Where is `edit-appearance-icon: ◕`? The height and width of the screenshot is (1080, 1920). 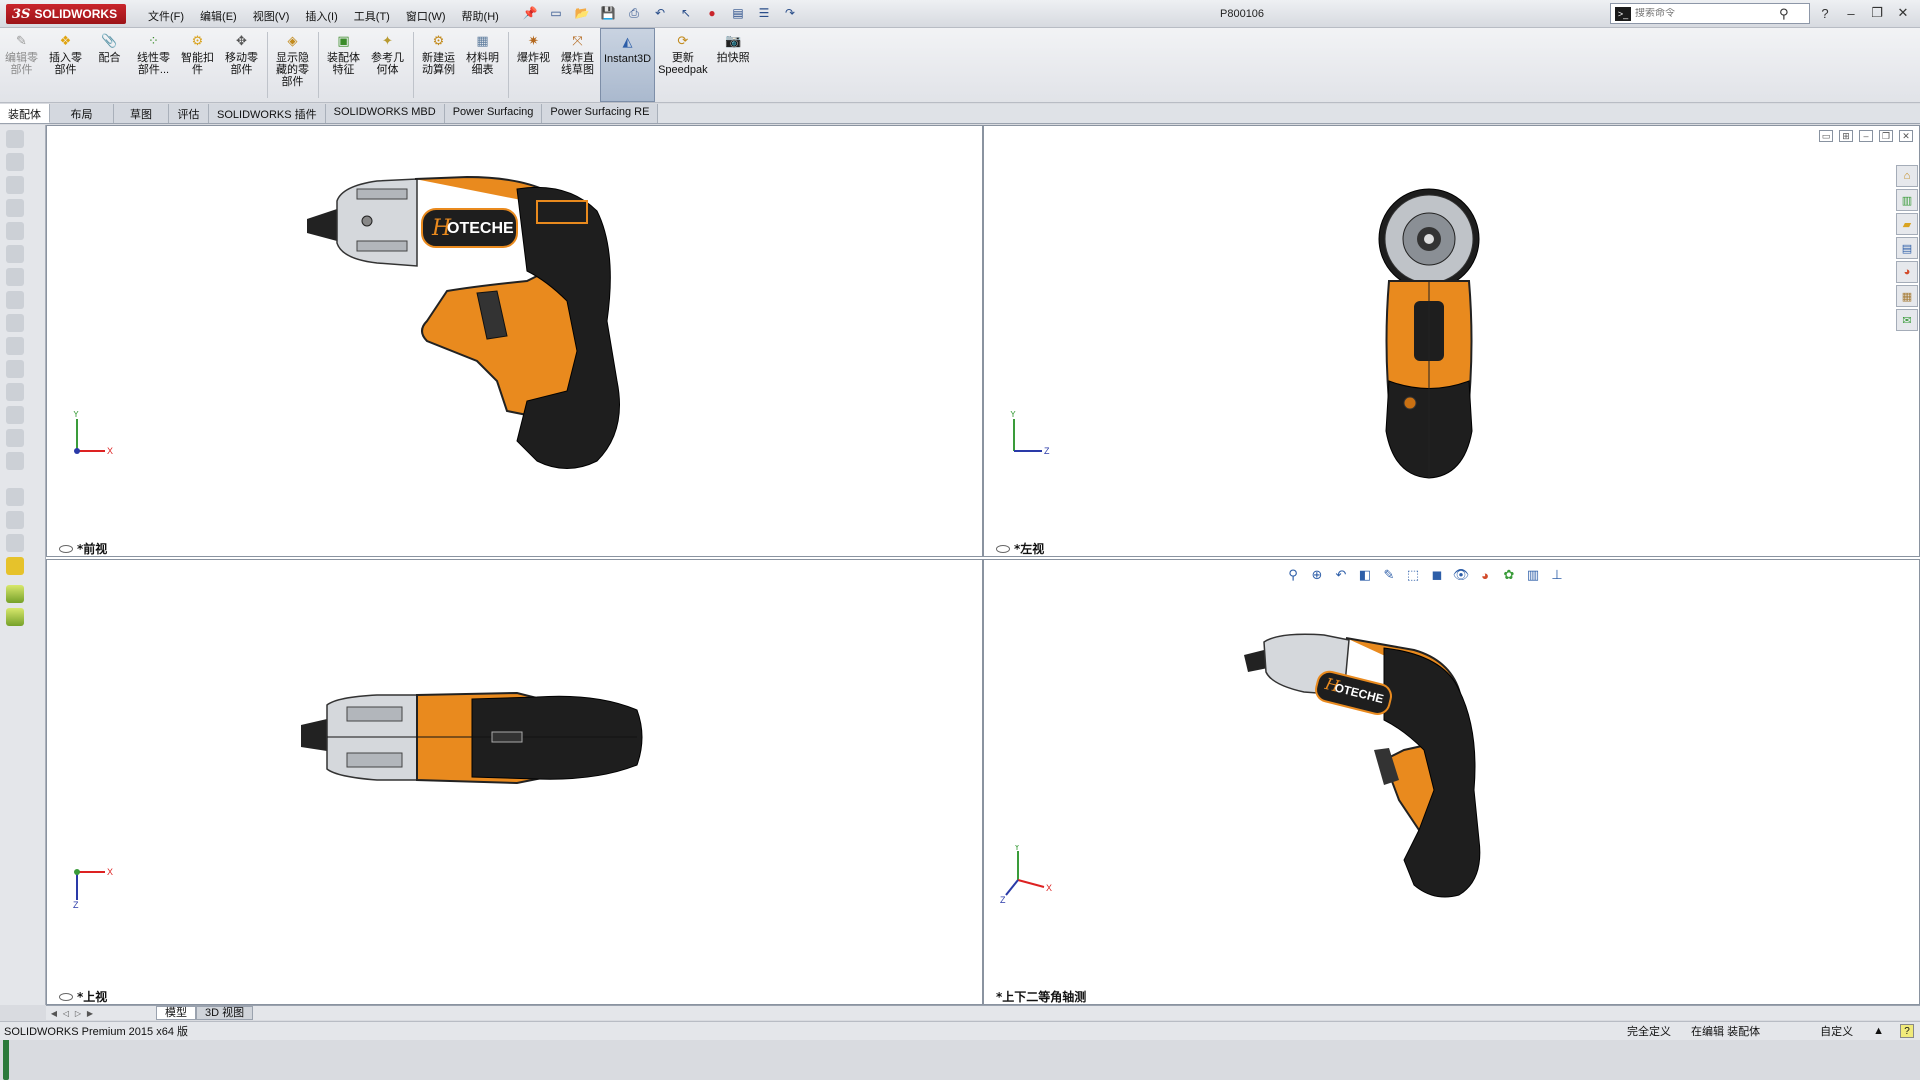 edit-appearance-icon: ◕ is located at coordinates (1485, 575).